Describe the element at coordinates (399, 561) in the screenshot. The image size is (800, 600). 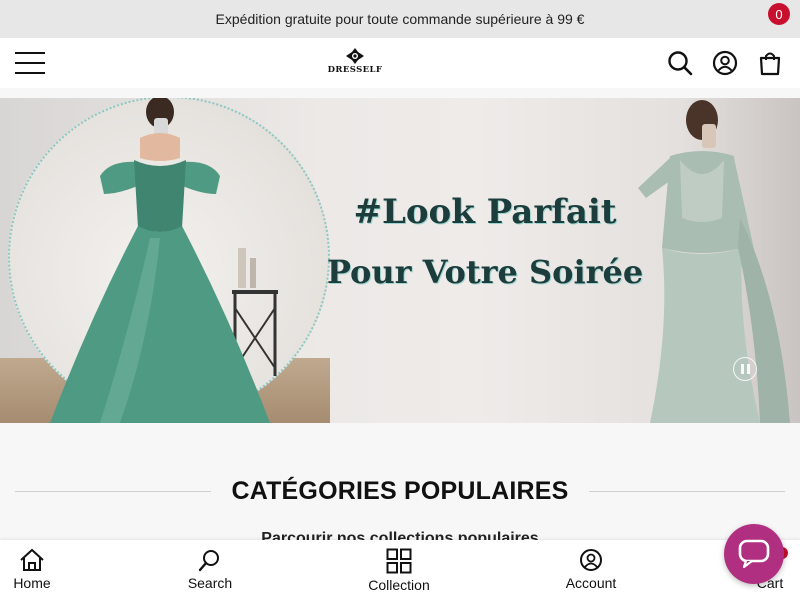
I see `grid-icon` at that location.